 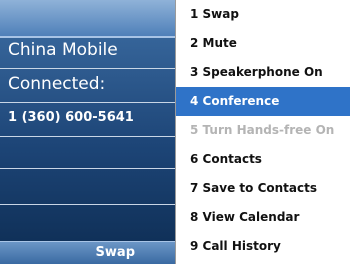 What do you see at coordinates (263, 217) in the screenshot?
I see `menu-item-view-calendar: 8 View Calendar` at bounding box center [263, 217].